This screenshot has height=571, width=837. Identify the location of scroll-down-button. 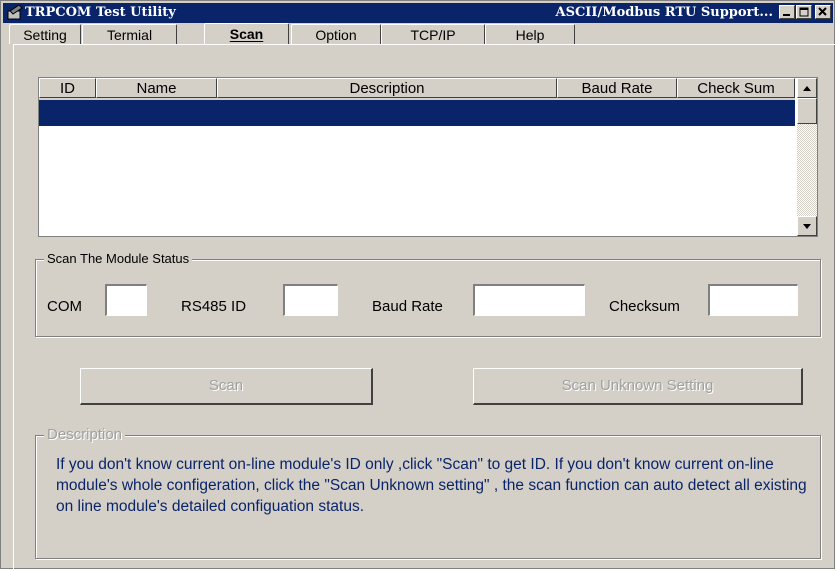
(807, 226).